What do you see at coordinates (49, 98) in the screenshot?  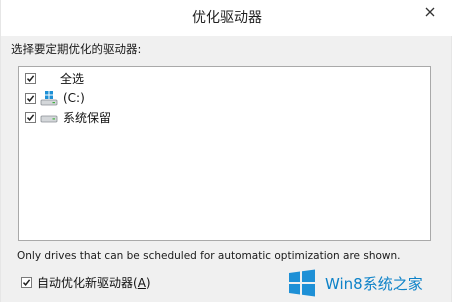 I see `windows-drive-icon` at bounding box center [49, 98].